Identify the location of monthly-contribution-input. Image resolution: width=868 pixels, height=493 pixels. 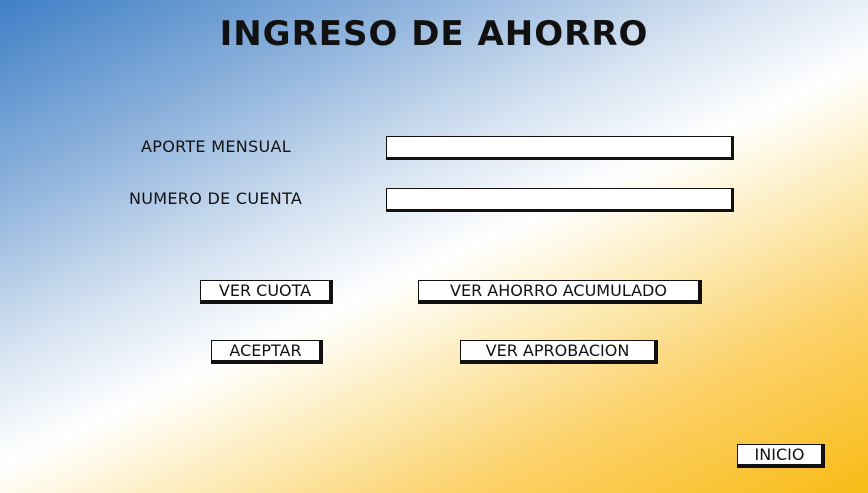
(560, 148).